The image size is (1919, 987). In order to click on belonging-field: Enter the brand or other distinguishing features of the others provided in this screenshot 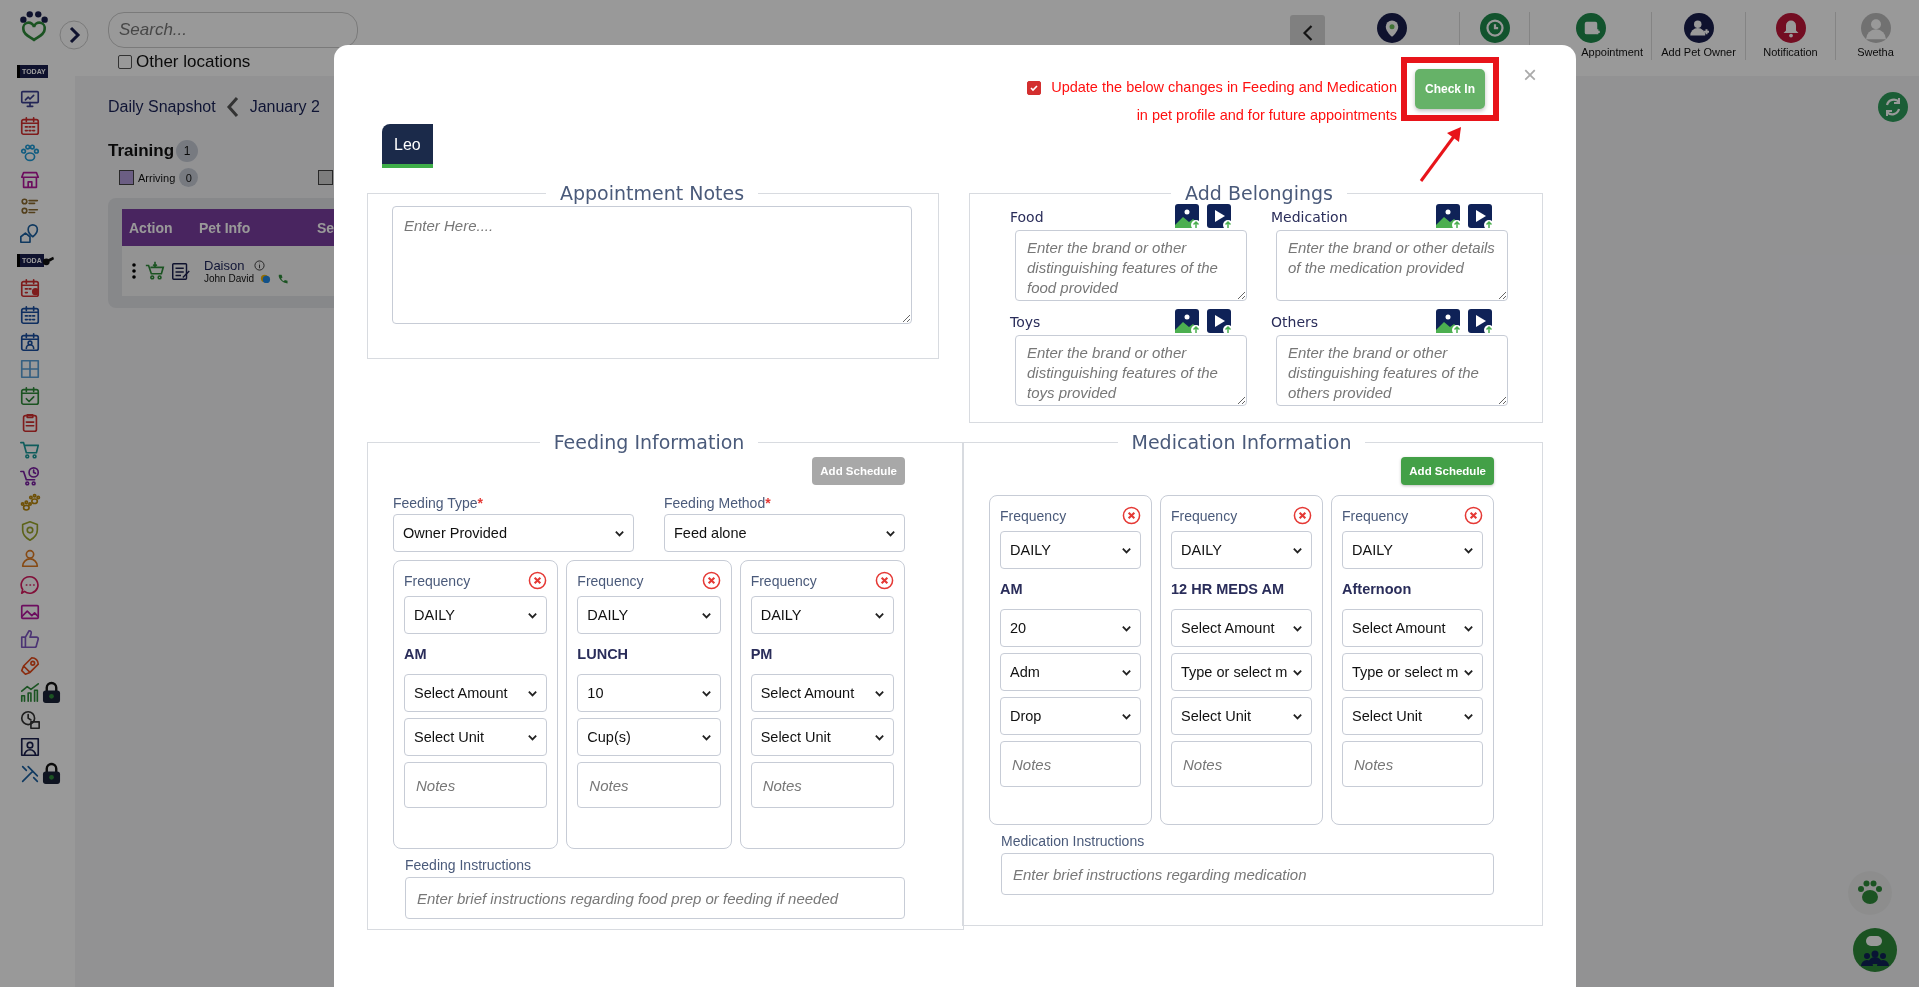, I will do `click(1392, 370)`.